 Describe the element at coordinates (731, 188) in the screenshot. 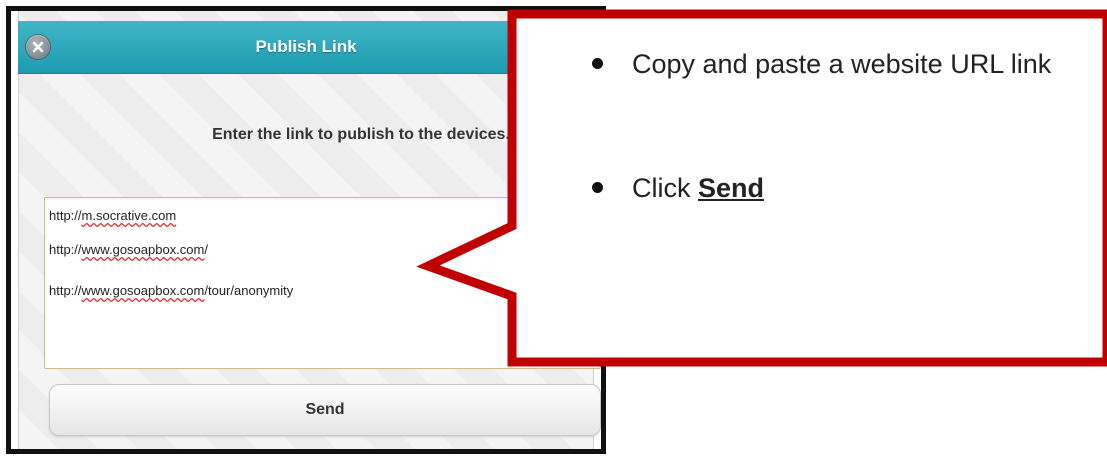

I see `callout-send-word: Send` at that location.